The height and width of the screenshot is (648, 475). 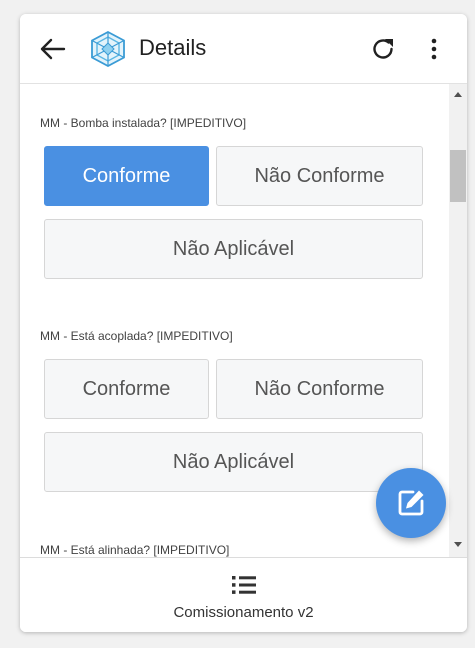 What do you see at coordinates (244, 585) in the screenshot?
I see `list-icon` at bounding box center [244, 585].